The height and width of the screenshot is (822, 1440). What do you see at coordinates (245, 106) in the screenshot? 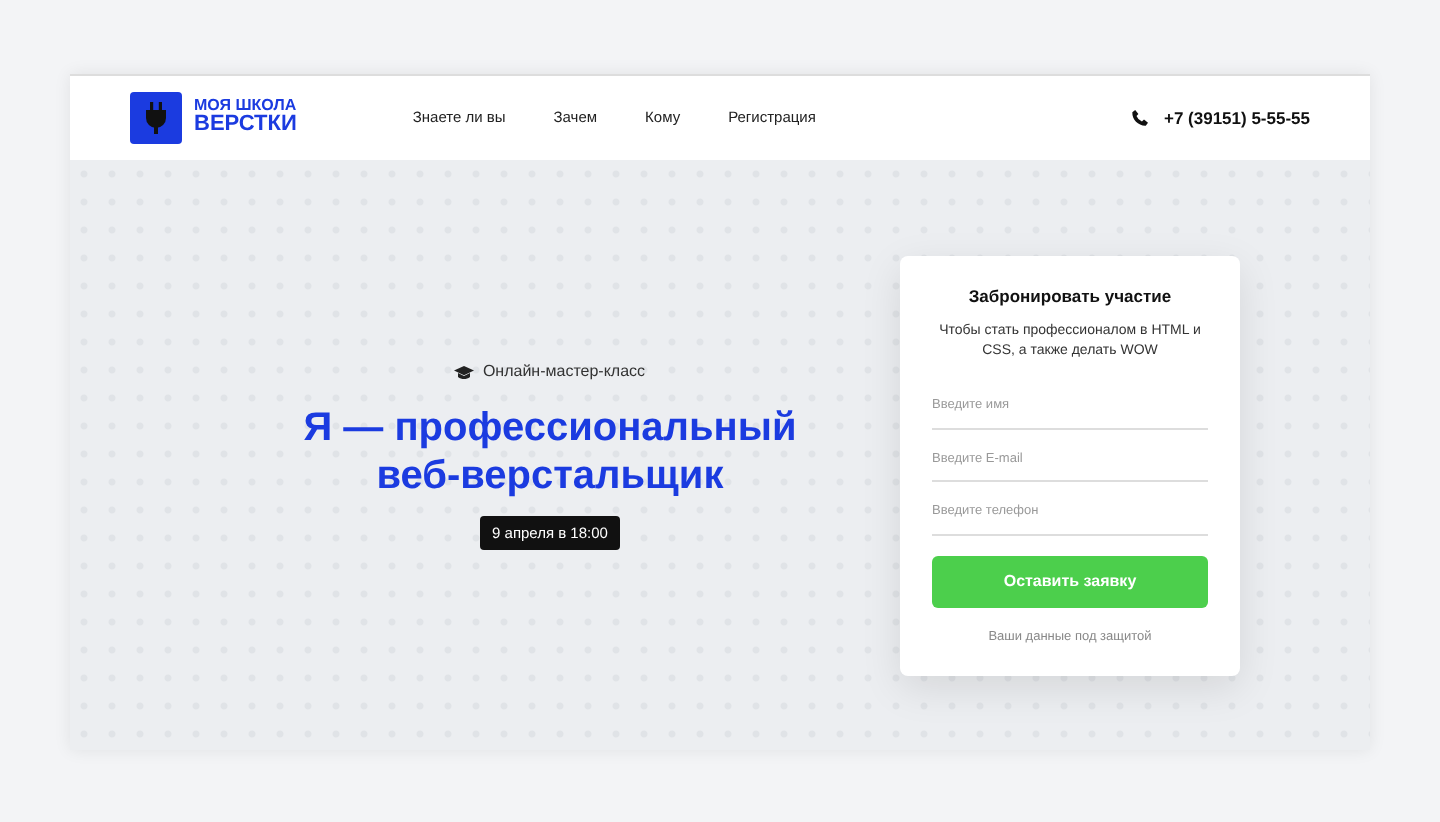
I see `logo-text: МОЯ ШКОЛА` at bounding box center [245, 106].